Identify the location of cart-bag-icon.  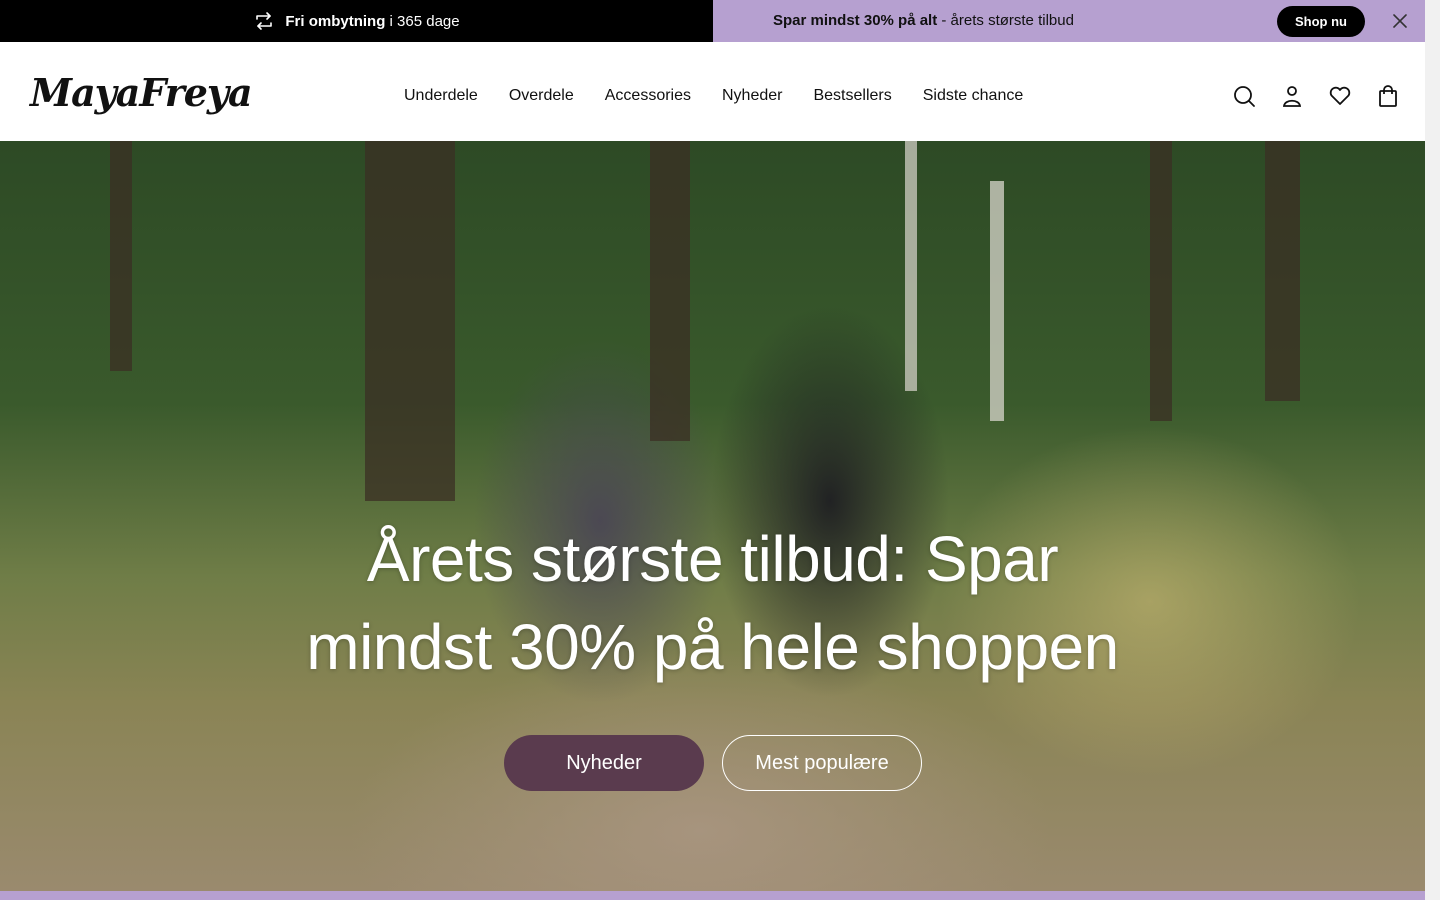
(1388, 96).